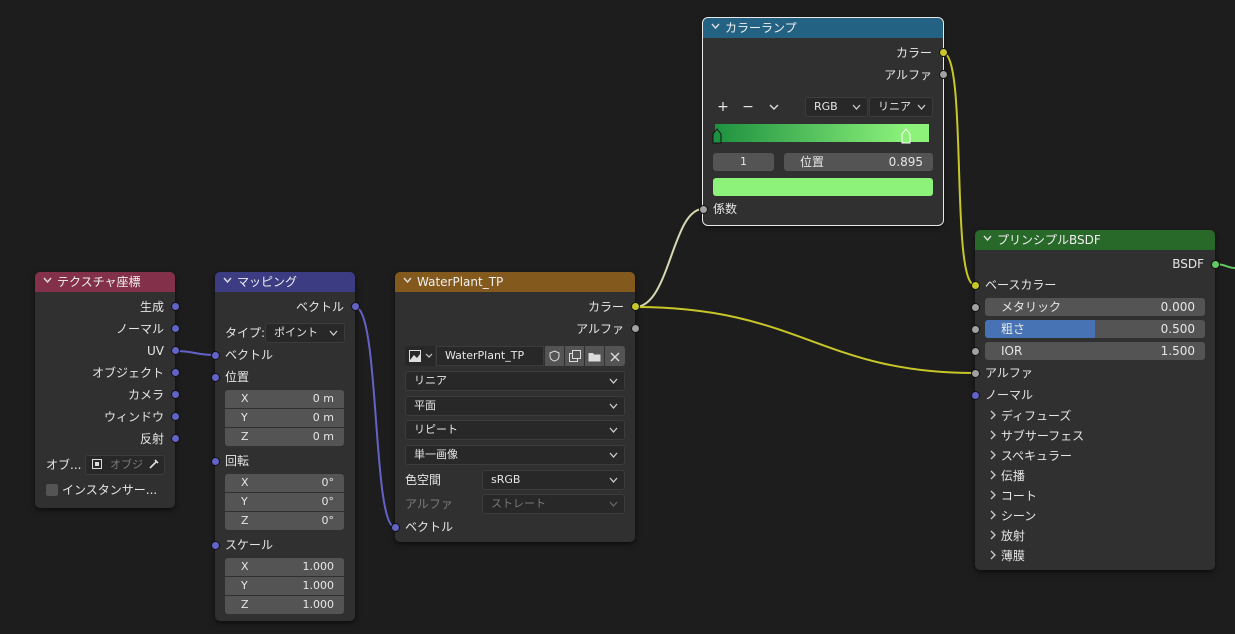 This screenshot has width=1235, height=634. Describe the element at coordinates (703, 209) in the screenshot. I see `socket-fac-in` at that location.